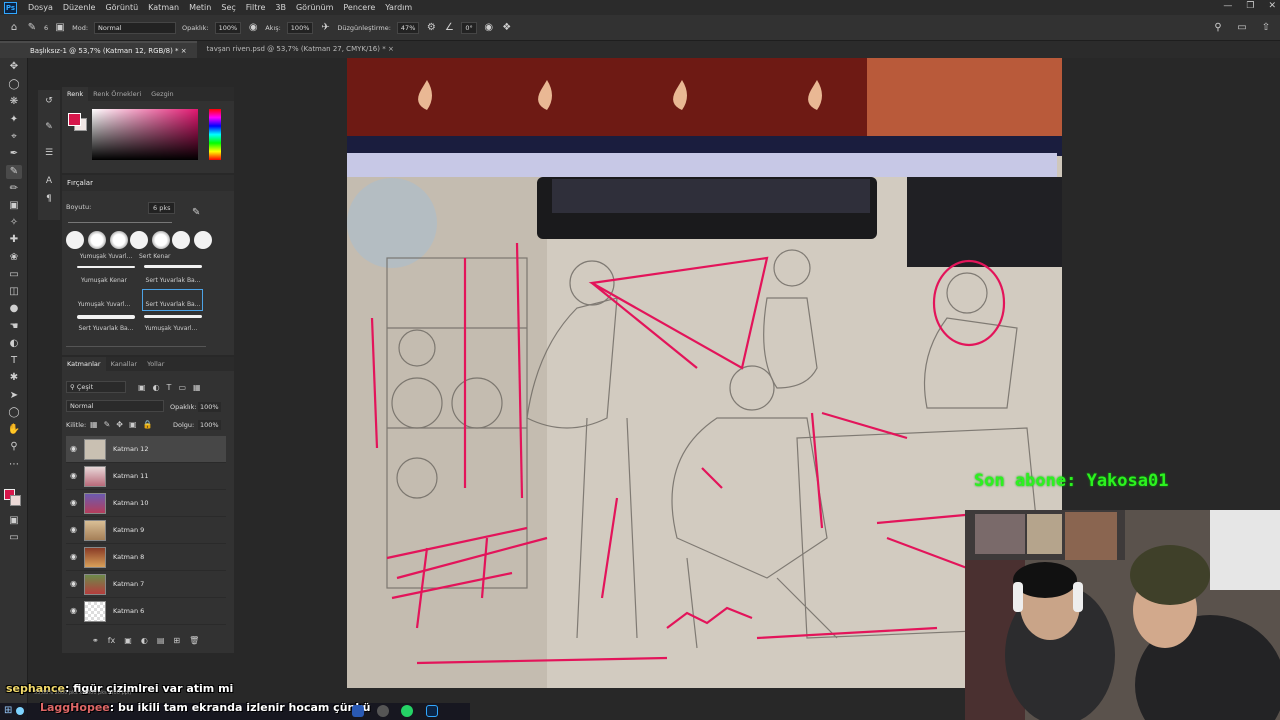  Describe the element at coordinates (115, 406) in the screenshot. I see `blend-mode-select: Normal` at that location.